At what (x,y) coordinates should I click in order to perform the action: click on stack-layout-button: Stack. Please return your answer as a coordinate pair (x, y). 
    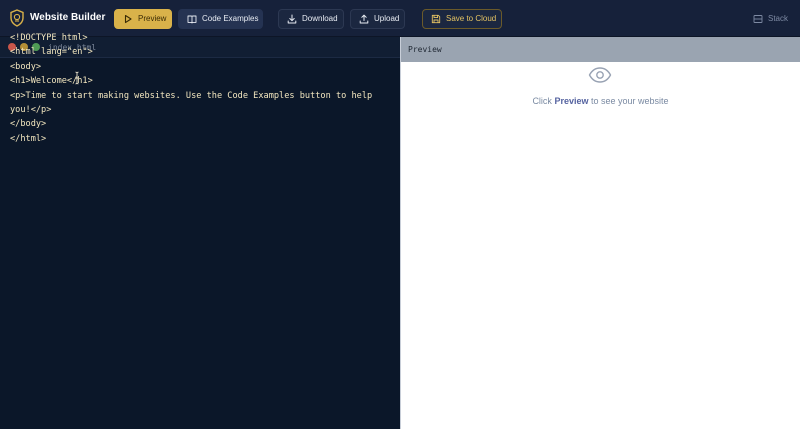
    Looking at the image, I should click on (770, 19).